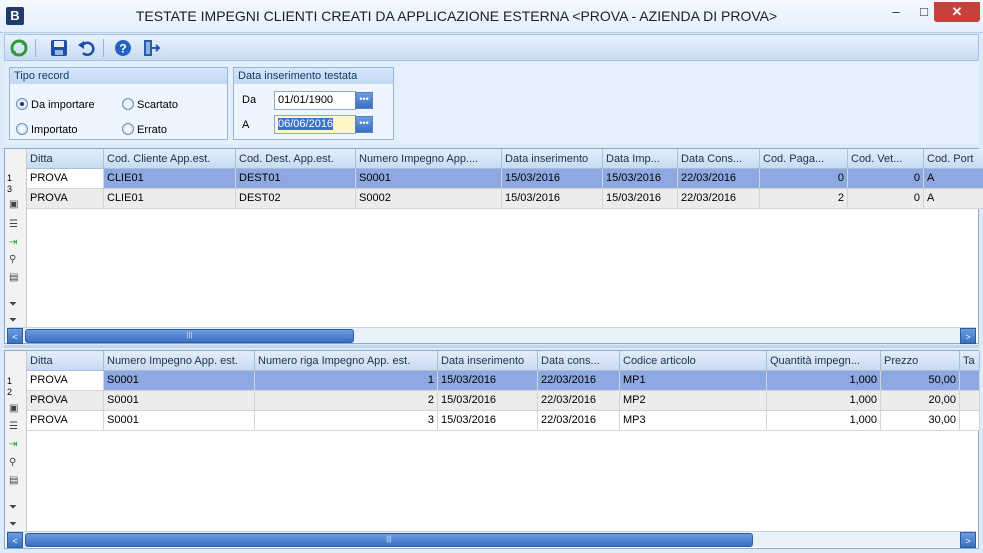  I want to click on table-cell: 3, so click(346, 421).